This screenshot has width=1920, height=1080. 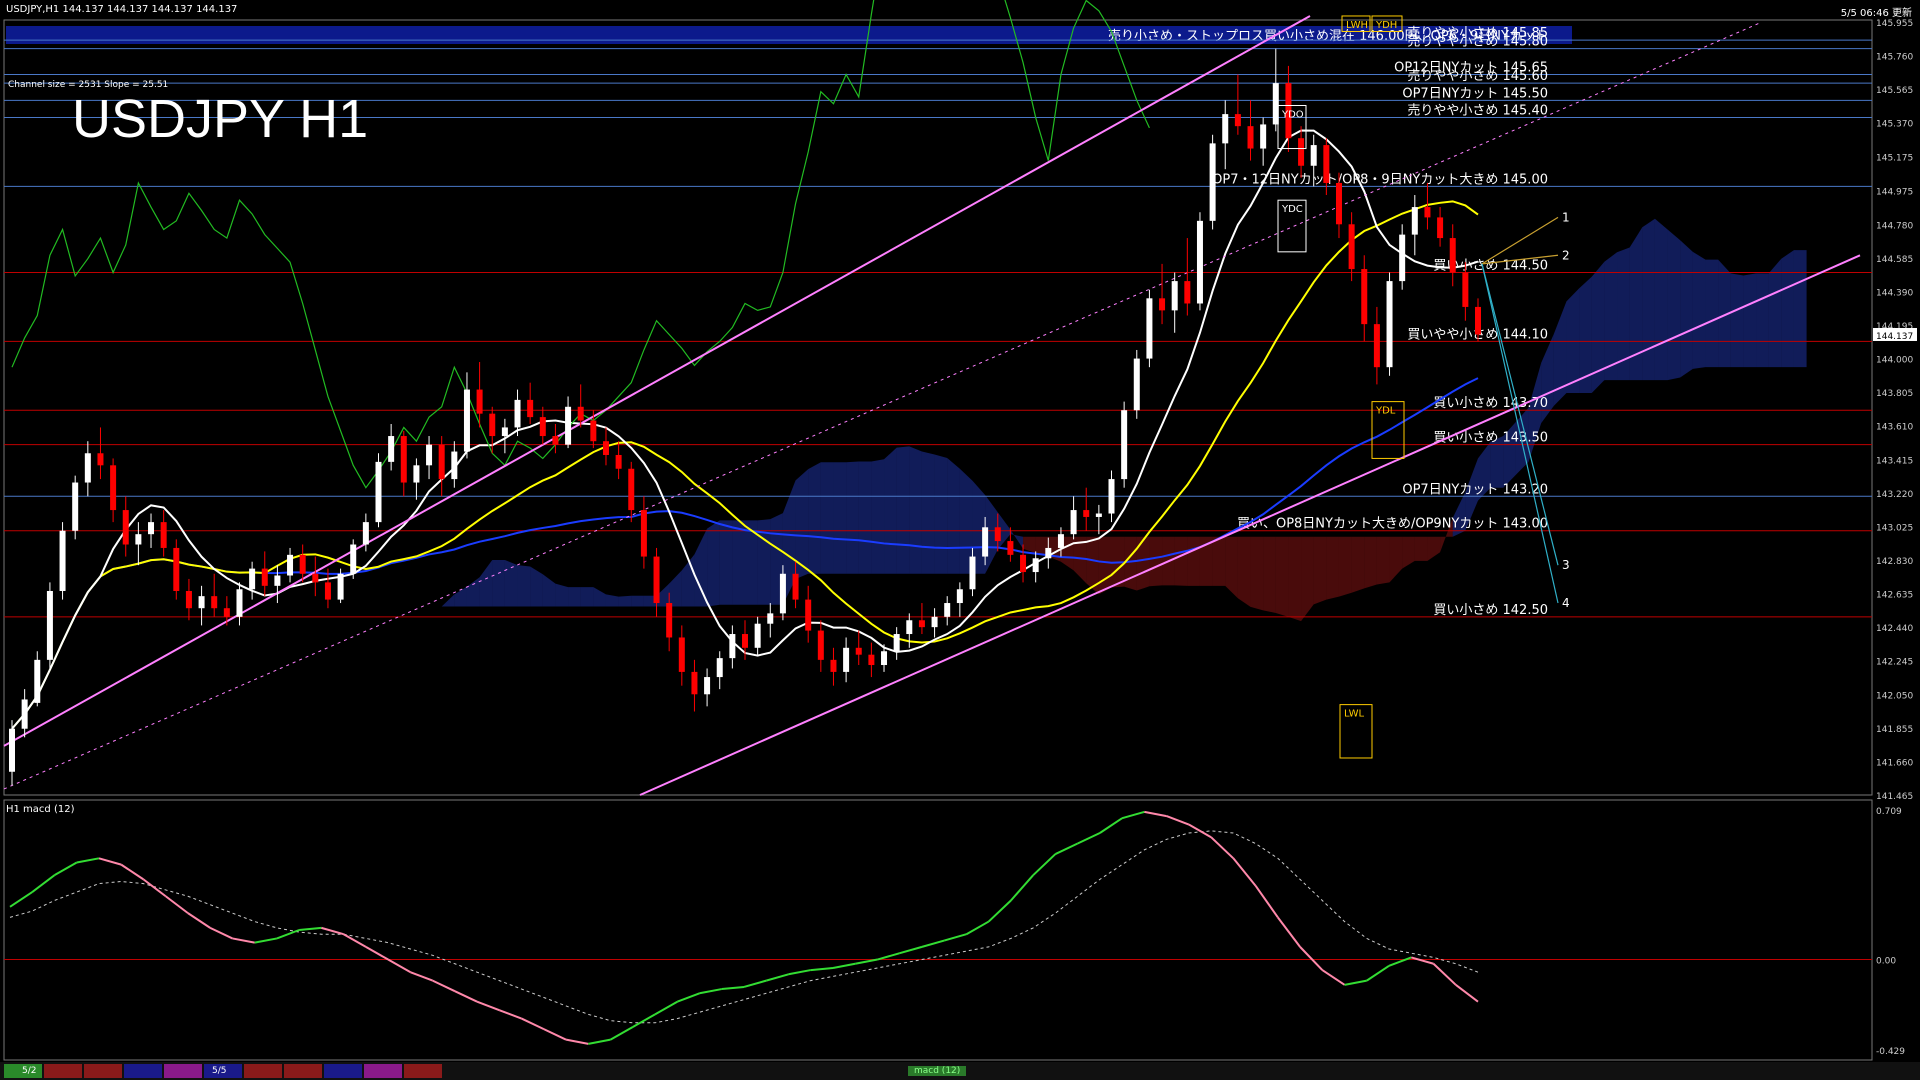 What do you see at coordinates (1477, 111) in the screenshot?
I see `price-level-label: 売りやや小さめ 145.40` at bounding box center [1477, 111].